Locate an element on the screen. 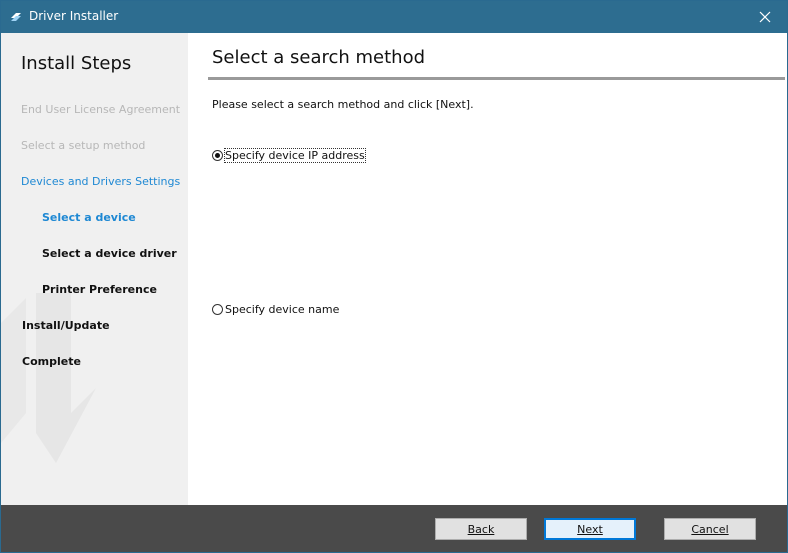  cancel-button: Cancel is located at coordinates (710, 529).